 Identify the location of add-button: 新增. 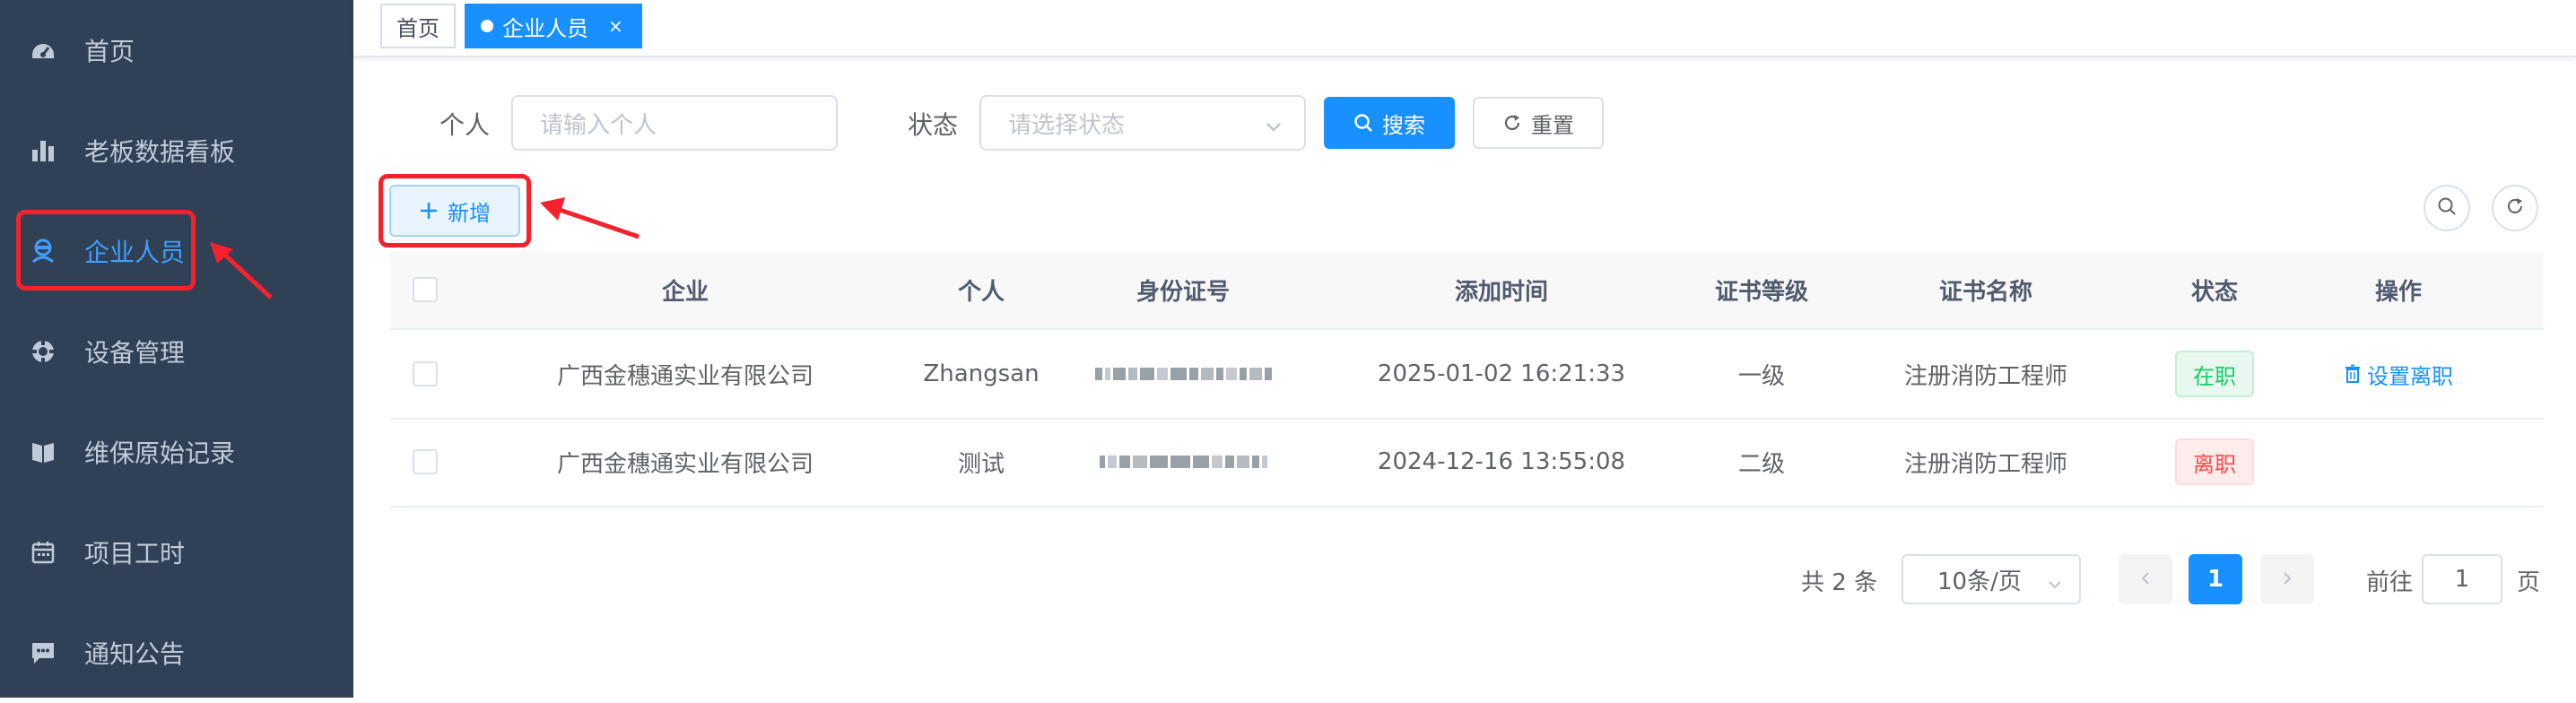
(454, 211).